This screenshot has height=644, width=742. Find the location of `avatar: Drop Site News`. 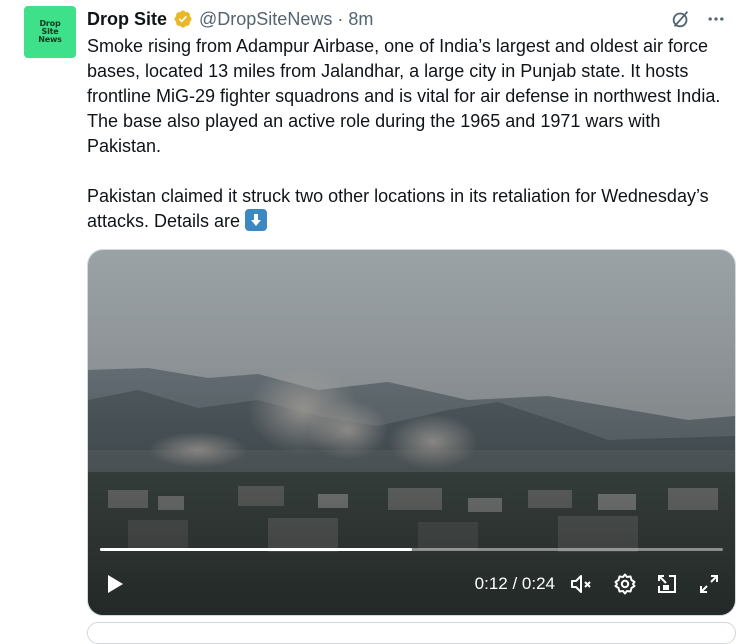

avatar: Drop Site News is located at coordinates (50, 32).